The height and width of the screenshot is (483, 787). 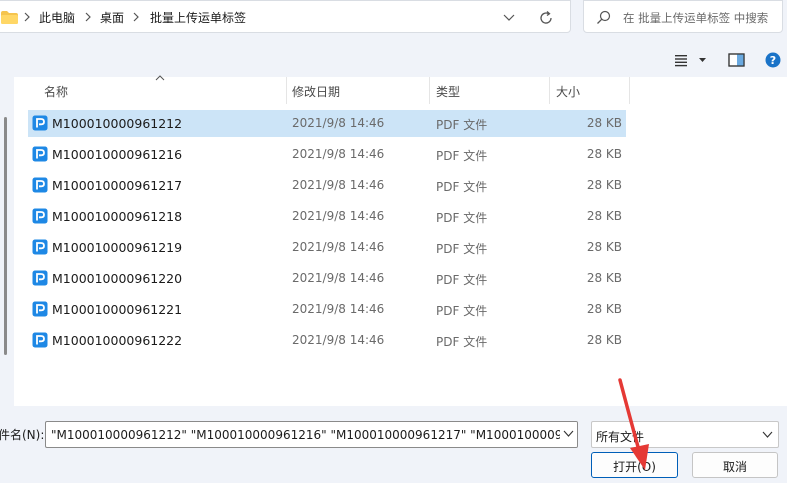 What do you see at coordinates (5, 236) in the screenshot?
I see `vertical-scrollbar` at bounding box center [5, 236].